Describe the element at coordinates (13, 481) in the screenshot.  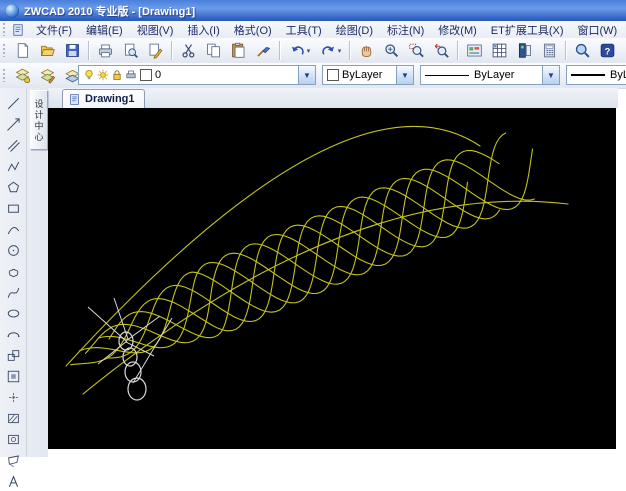
I see `tool-text-button` at that location.